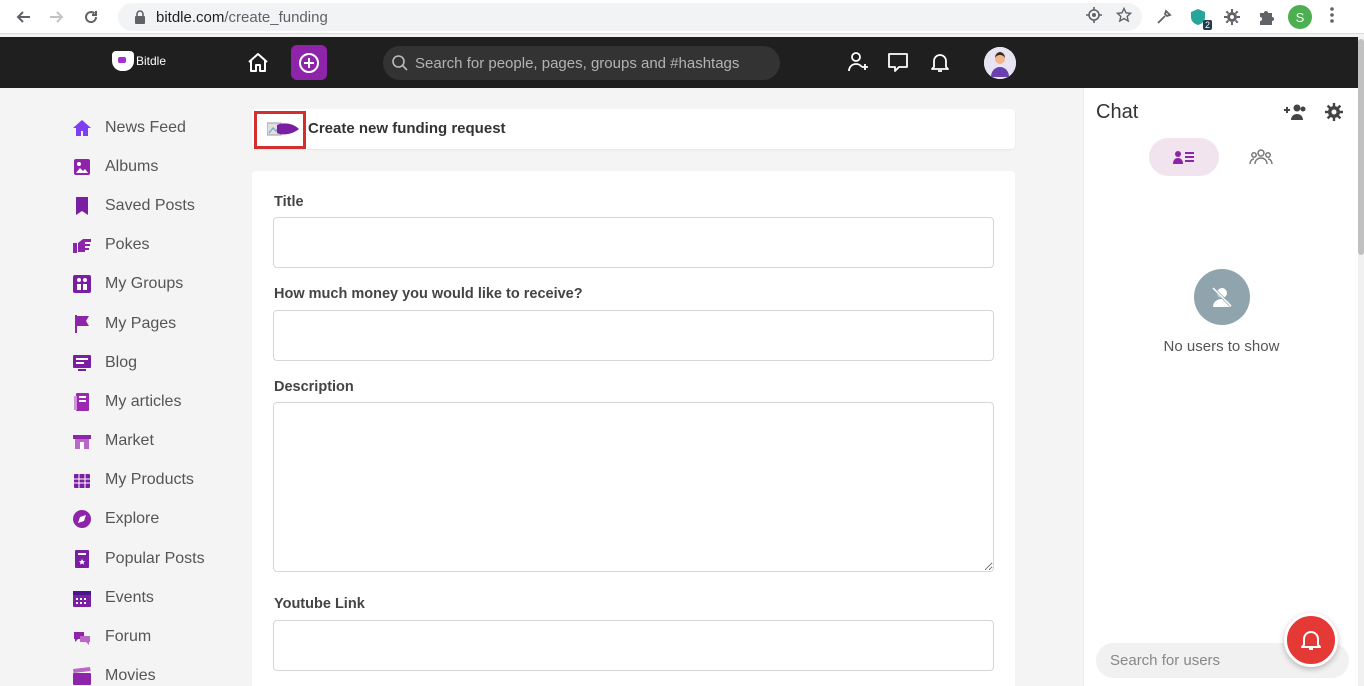 The height and width of the screenshot is (686, 1364). I want to click on reload-icon, so click(91, 17).